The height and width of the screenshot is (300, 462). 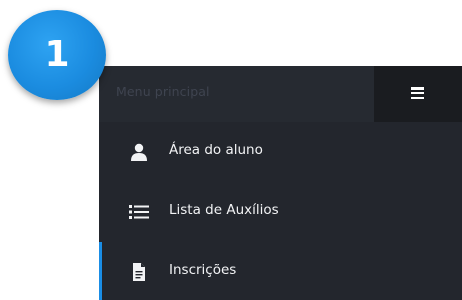 I want to click on menu-toggle-button, so click(x=418, y=94).